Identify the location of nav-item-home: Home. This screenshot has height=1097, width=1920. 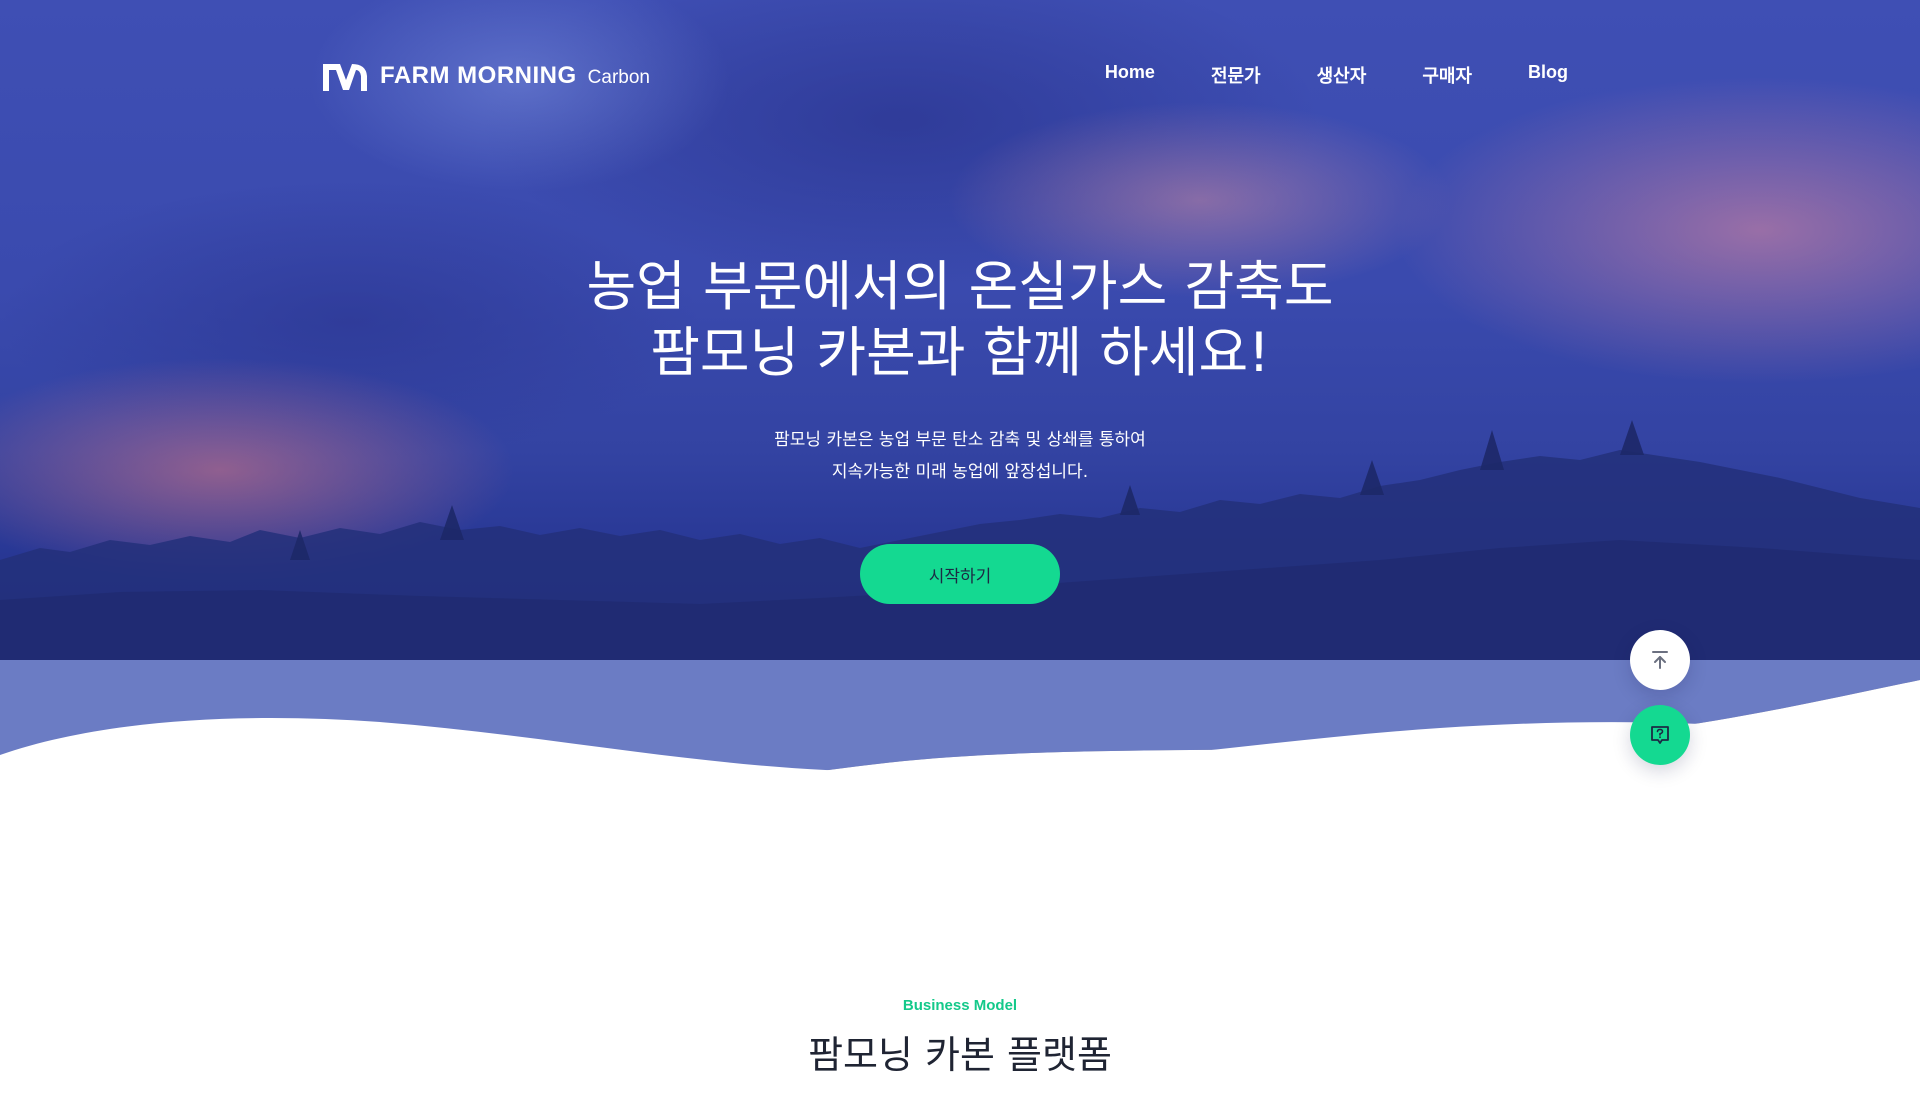
(1130, 75).